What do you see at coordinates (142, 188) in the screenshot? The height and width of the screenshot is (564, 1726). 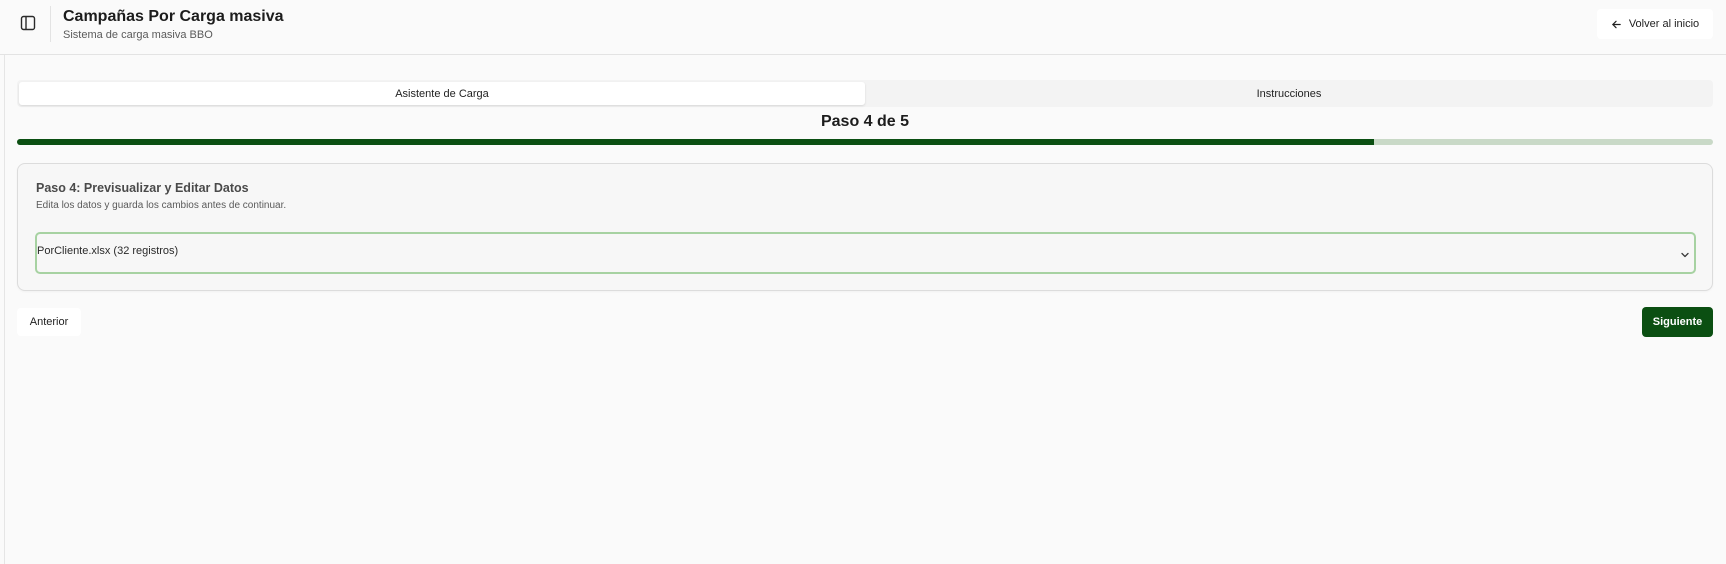 I see `card-title: Paso 4: Previsualizar y Editar Datos` at bounding box center [142, 188].